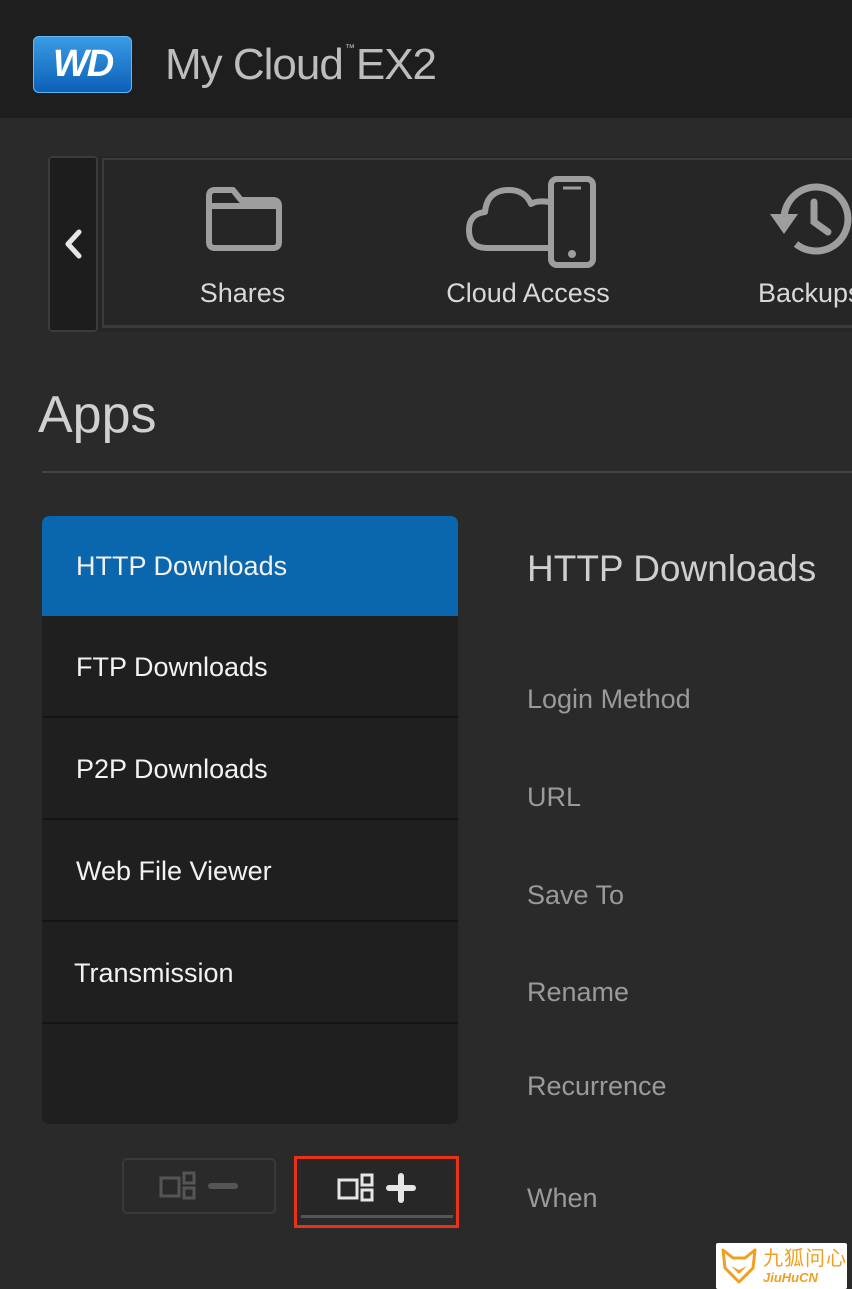  I want to click on top-header: WD My Cloud ™EX2, so click(426, 59).